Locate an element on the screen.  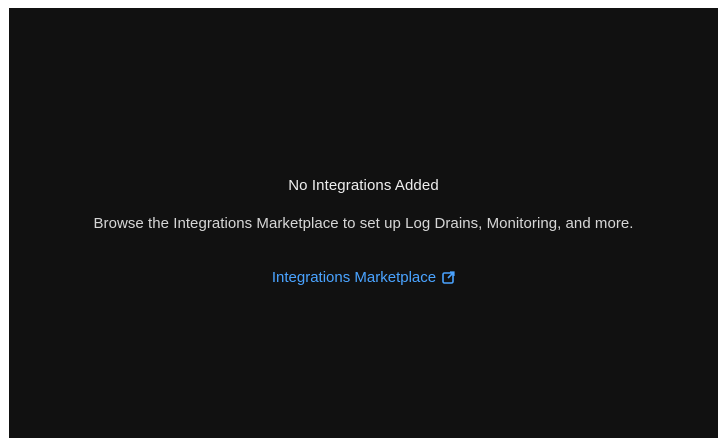
integrations-marketplace-link: Integrations Marketplace is located at coordinates (363, 277).